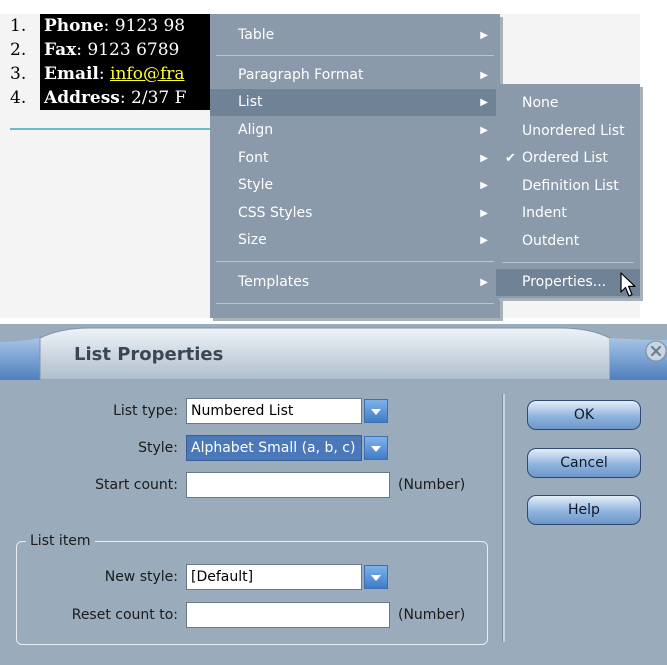 The image size is (667, 665). What do you see at coordinates (136, 485) in the screenshot?
I see `start-count-label: Start count:` at bounding box center [136, 485].